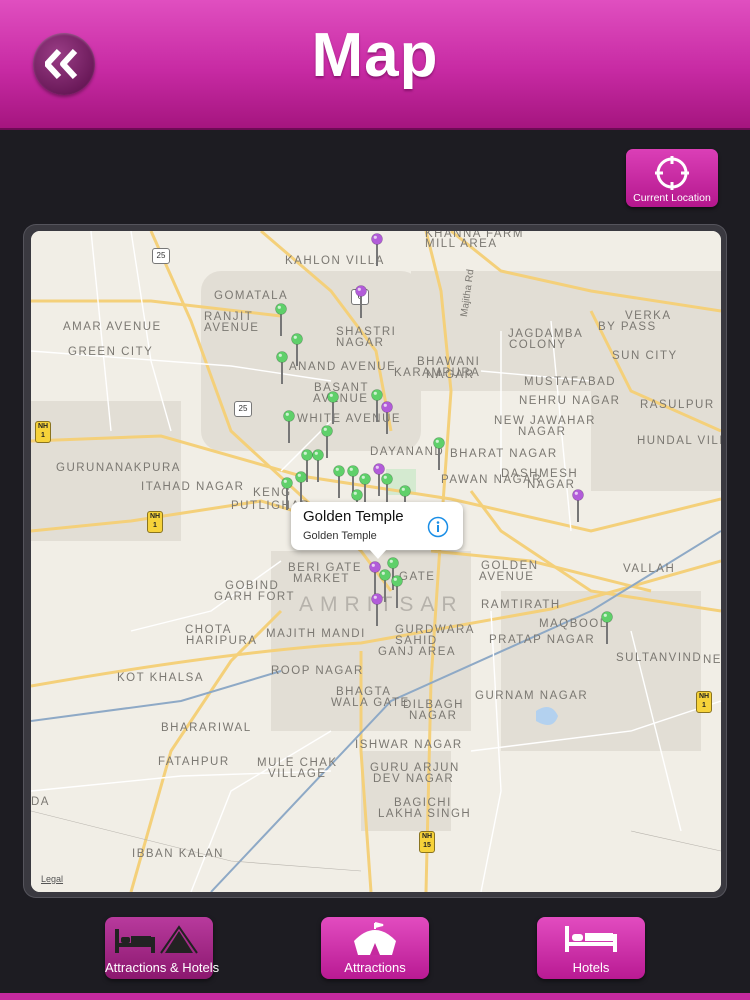  I want to click on tab-hotels: Hotels, so click(591, 948).